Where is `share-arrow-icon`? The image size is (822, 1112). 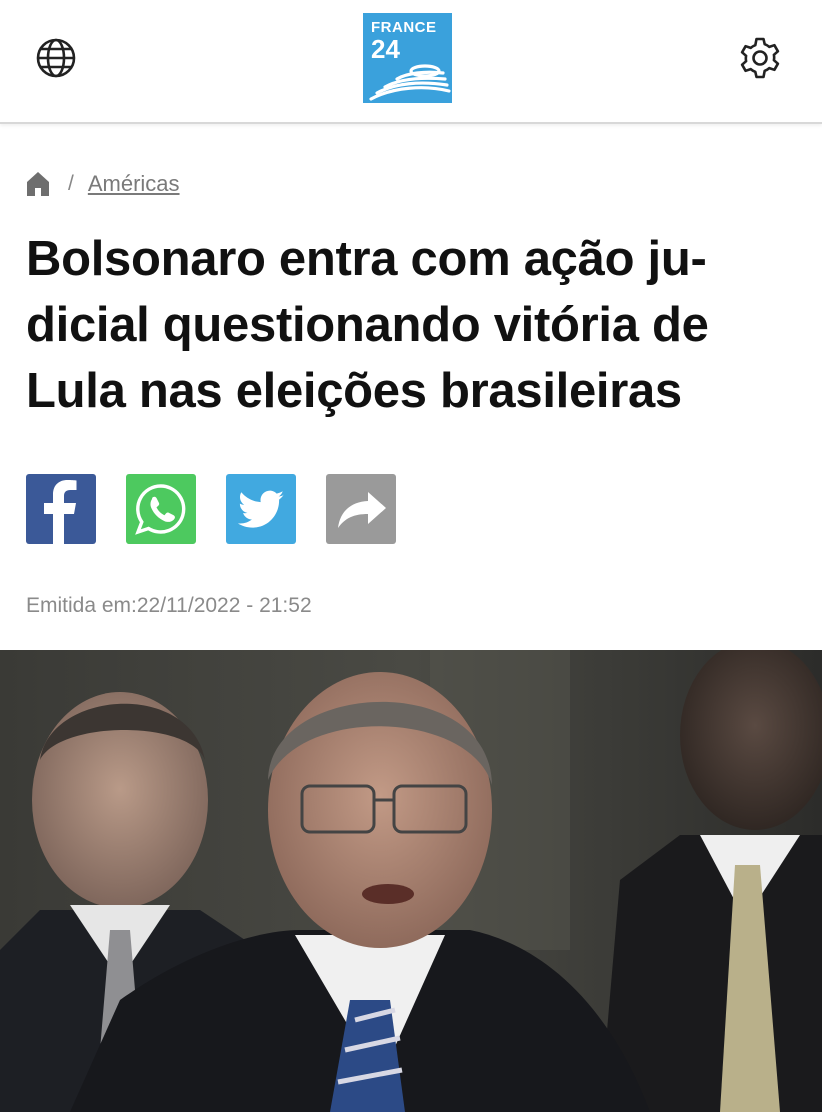
share-arrow-icon is located at coordinates (362, 510).